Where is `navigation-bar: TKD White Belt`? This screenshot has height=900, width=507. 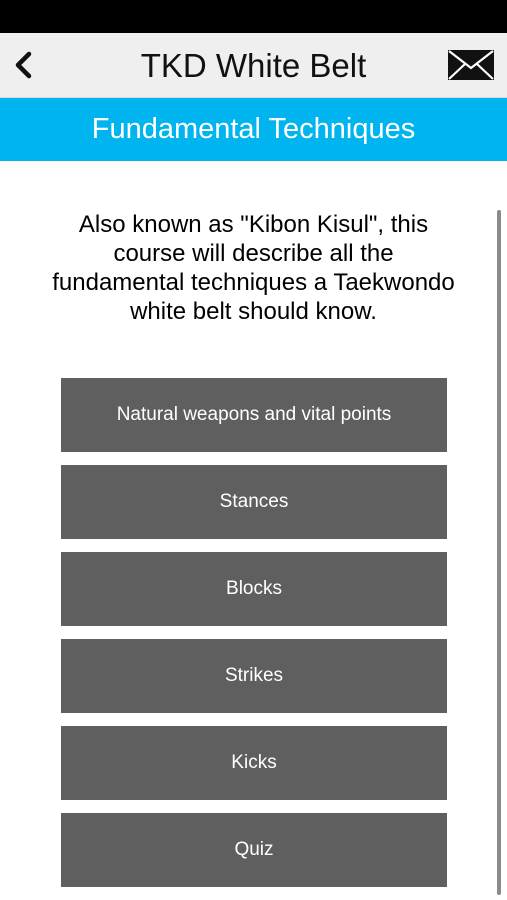
navigation-bar: TKD White Belt is located at coordinates (253, 65).